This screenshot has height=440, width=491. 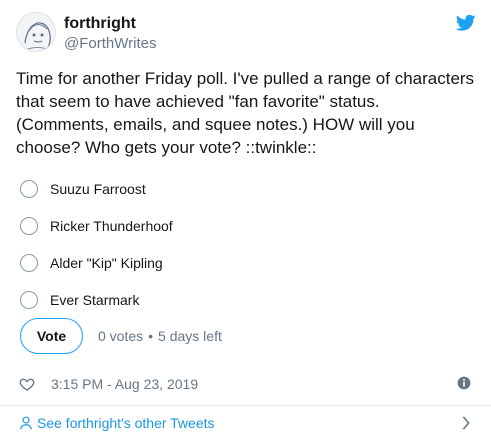 I want to click on heart-icon, so click(x=27, y=384).